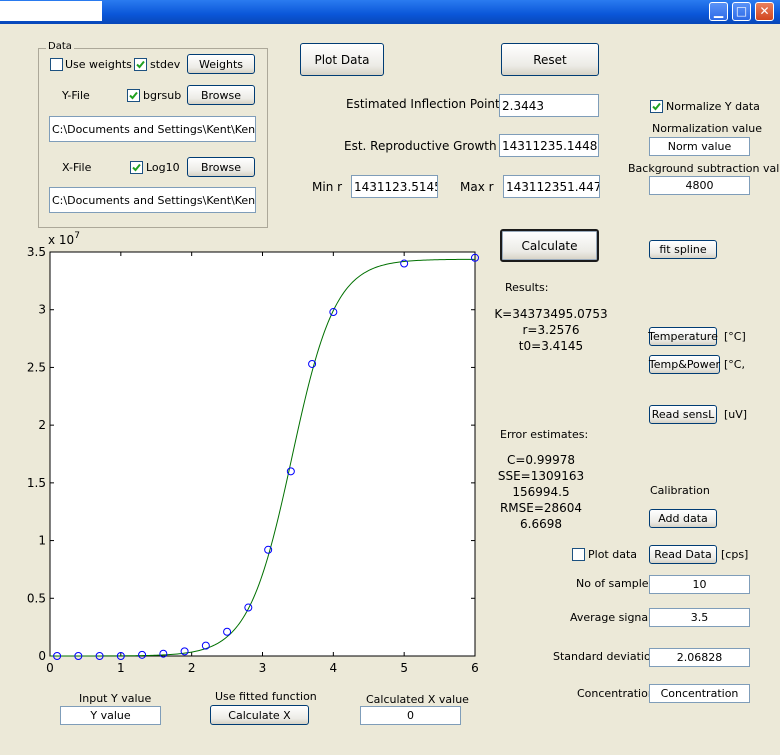  Describe the element at coordinates (50, 668) in the screenshot. I see `x-tick-label: 0` at that location.